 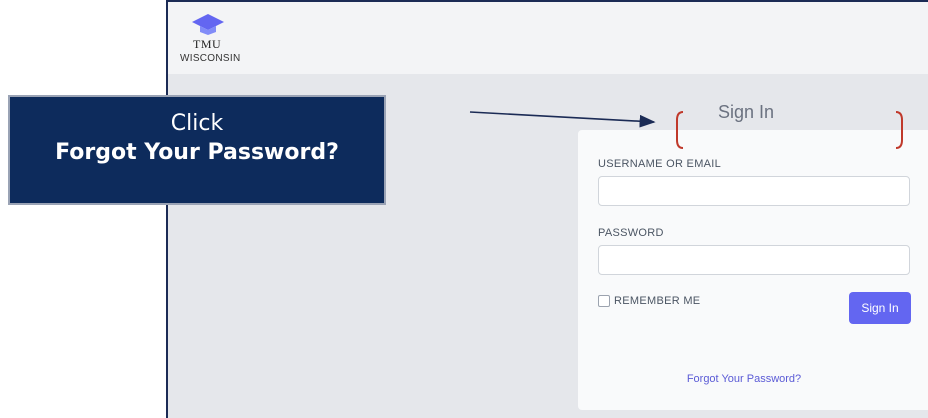 I want to click on sign-in-button: Sign In, so click(x=880, y=308).